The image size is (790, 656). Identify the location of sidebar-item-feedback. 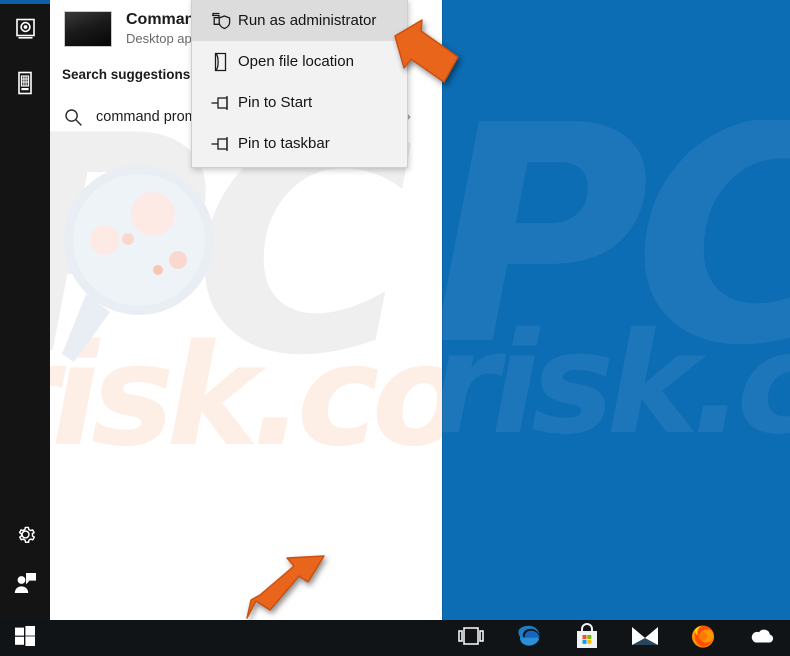
(25, 585).